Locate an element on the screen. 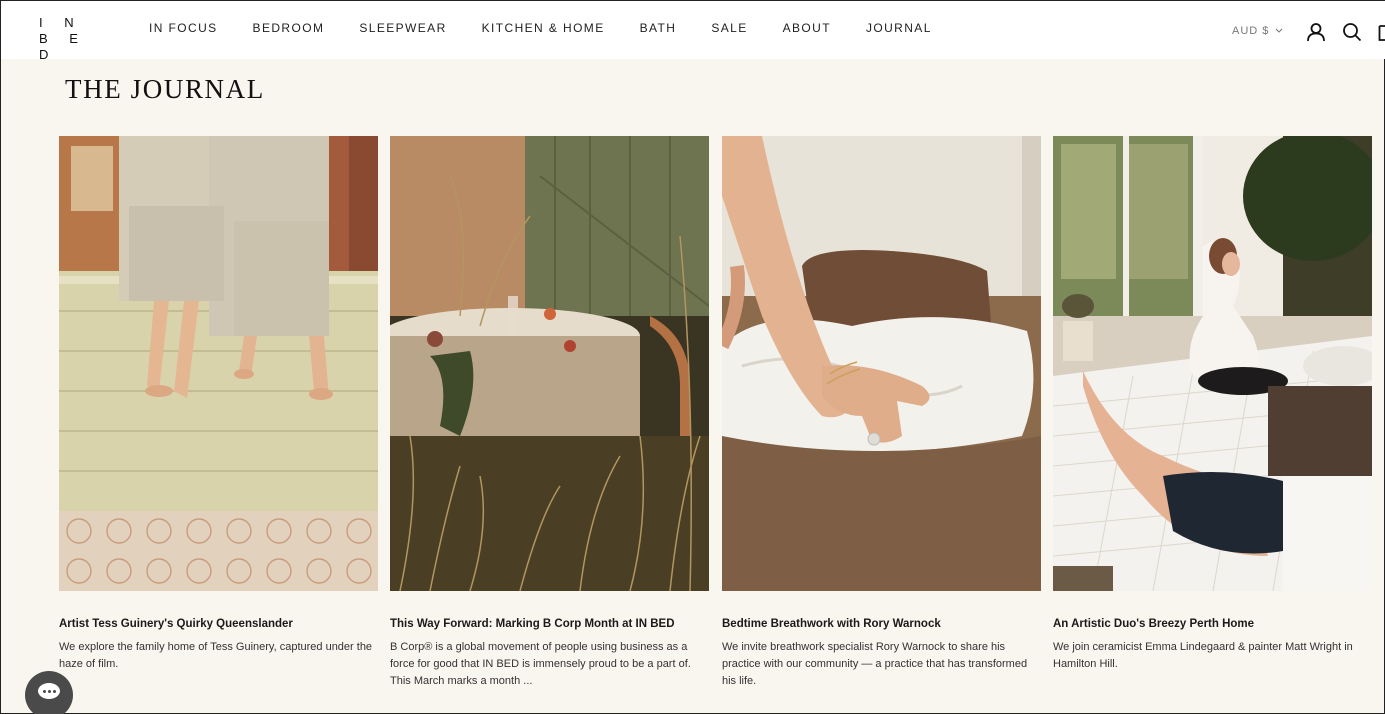 This screenshot has height=714, width=1385. chat-widget-button is located at coordinates (49, 692).